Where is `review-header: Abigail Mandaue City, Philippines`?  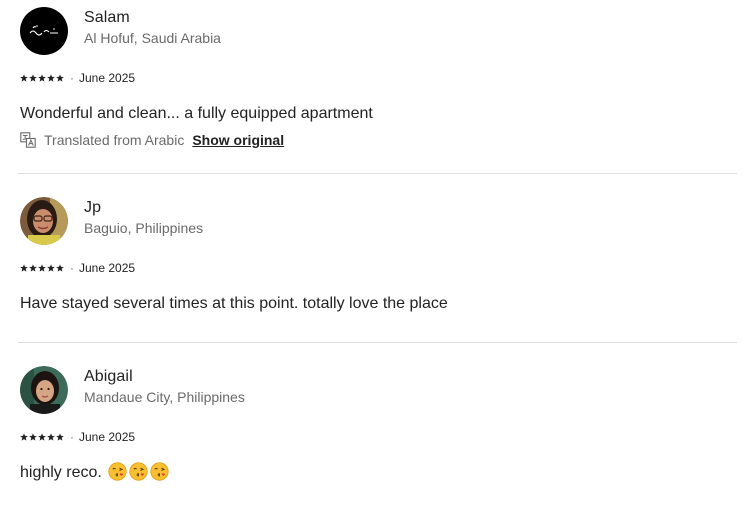
review-header: Abigail Mandaue City, Philippines is located at coordinates (378, 390).